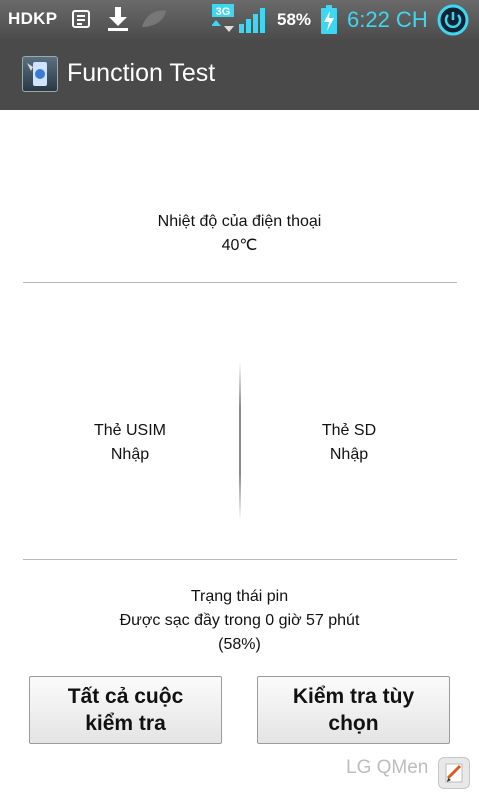 This screenshot has height=799, width=479. I want to click on qmemo-icon, so click(454, 773).